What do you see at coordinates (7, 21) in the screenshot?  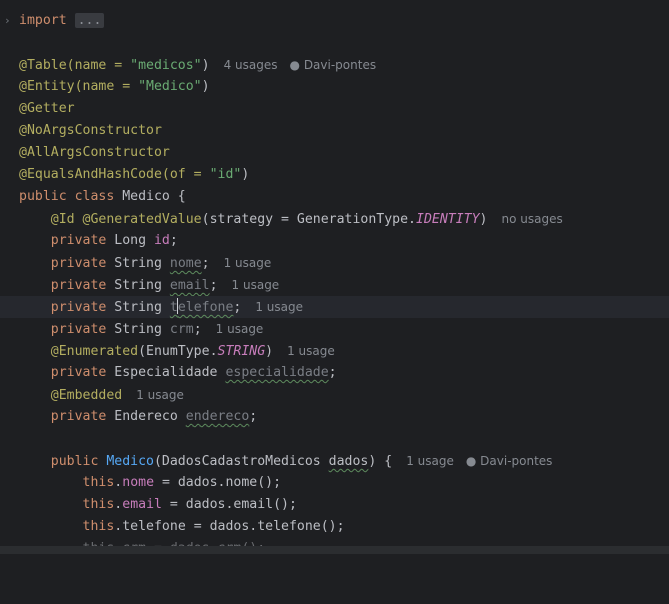 I see `fold-chevron-icon: ›` at bounding box center [7, 21].